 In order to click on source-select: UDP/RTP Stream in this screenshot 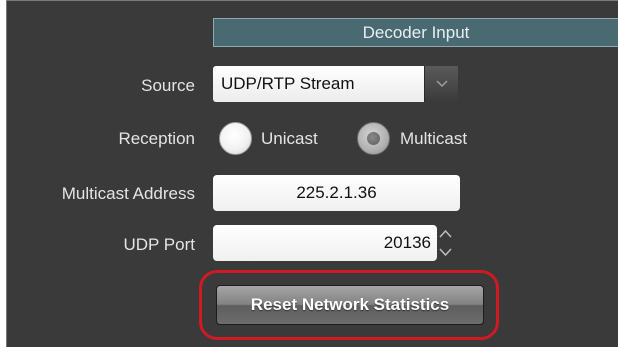, I will do `click(335, 84)`.